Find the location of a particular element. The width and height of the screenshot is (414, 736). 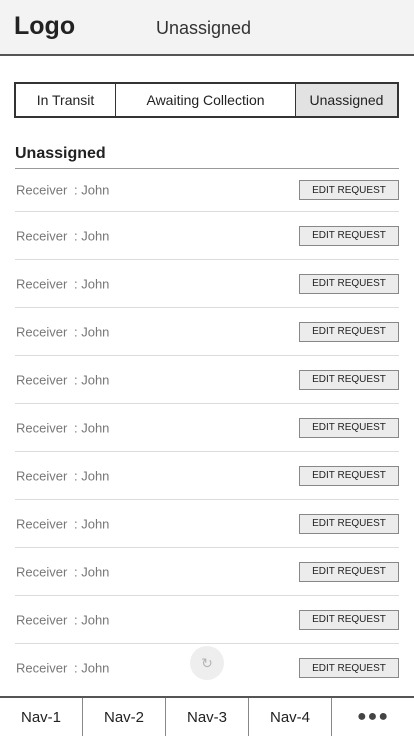

nav-label: Nav-4 is located at coordinates (289, 717).